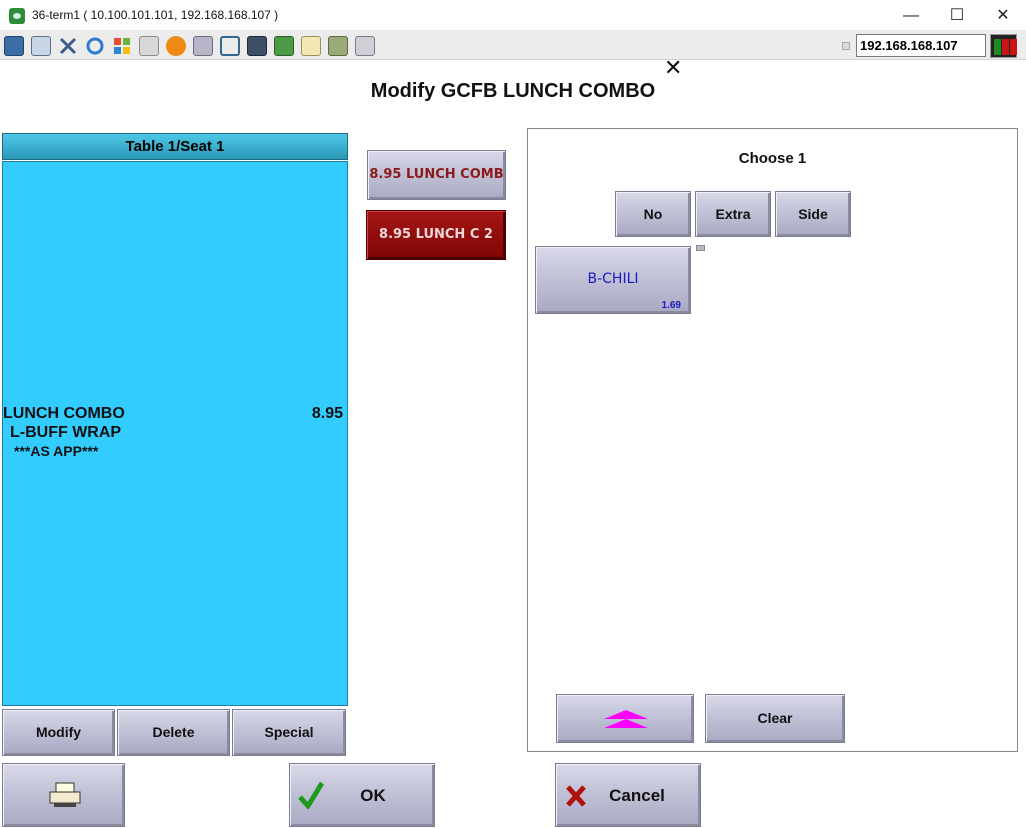 This screenshot has height=828, width=1026. What do you see at coordinates (1003, 15) in the screenshot?
I see `window-close-button: ✕` at bounding box center [1003, 15].